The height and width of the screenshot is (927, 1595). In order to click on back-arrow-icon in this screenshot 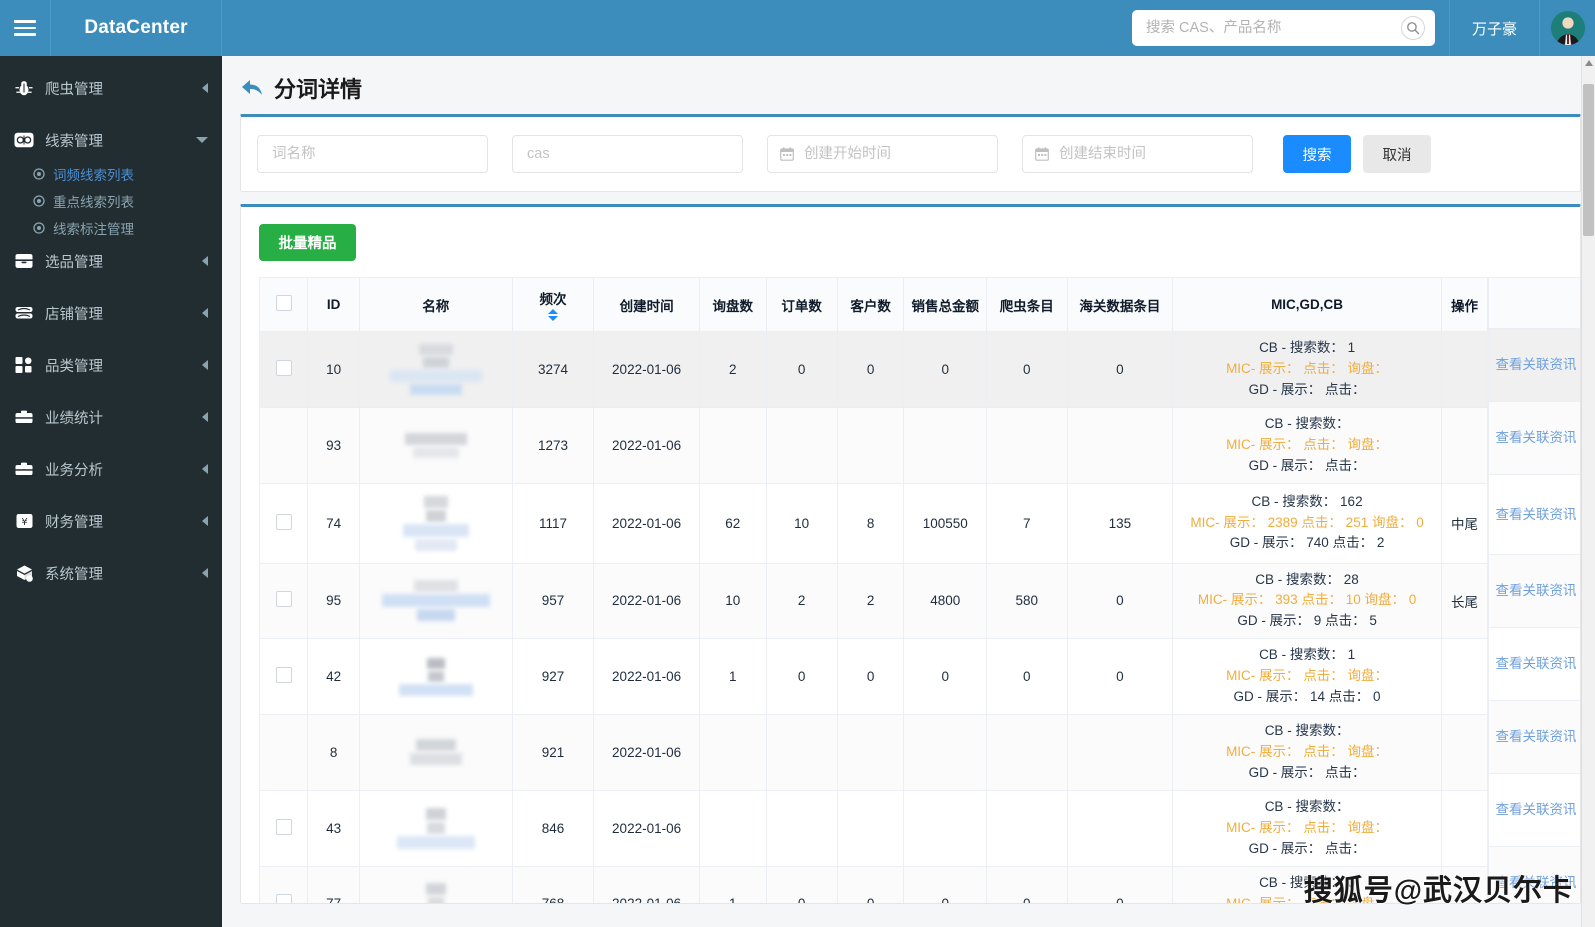, I will do `click(253, 88)`.